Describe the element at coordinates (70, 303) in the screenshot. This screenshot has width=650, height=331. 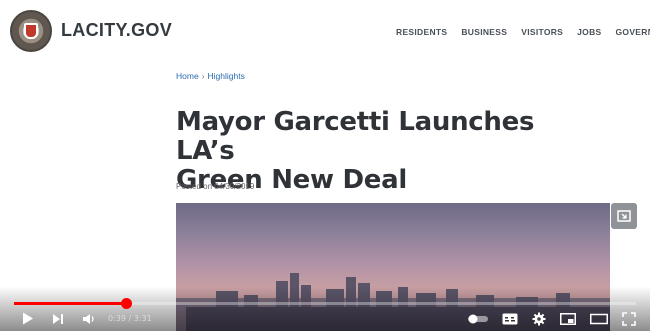
I see `progress-fill` at that location.